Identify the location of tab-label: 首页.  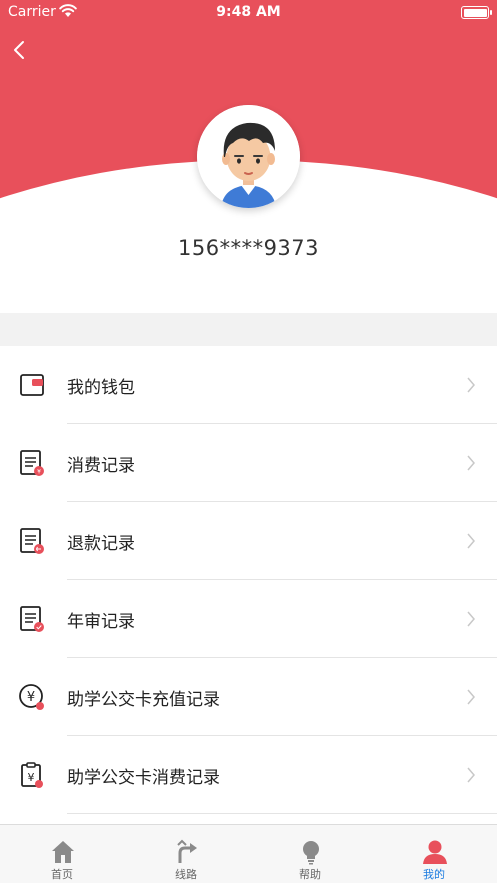
(62, 874).